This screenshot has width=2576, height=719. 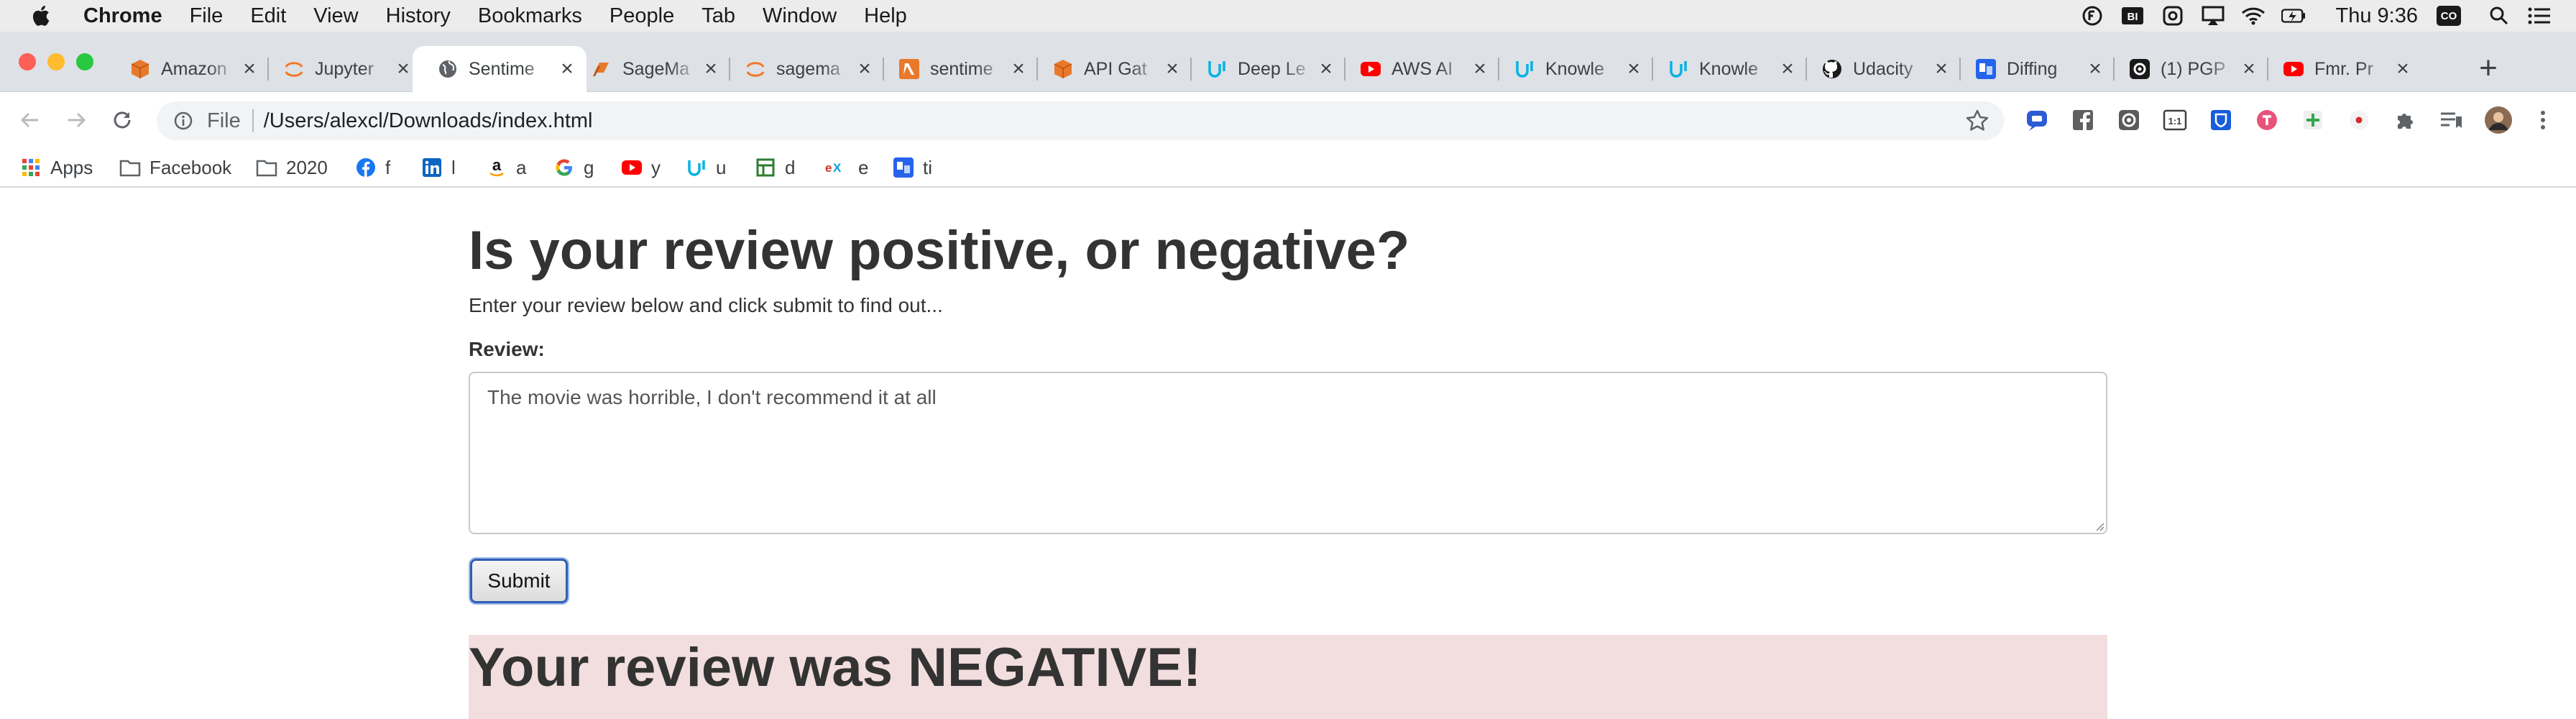 I want to click on address-scheme-label: File, so click(x=224, y=120).